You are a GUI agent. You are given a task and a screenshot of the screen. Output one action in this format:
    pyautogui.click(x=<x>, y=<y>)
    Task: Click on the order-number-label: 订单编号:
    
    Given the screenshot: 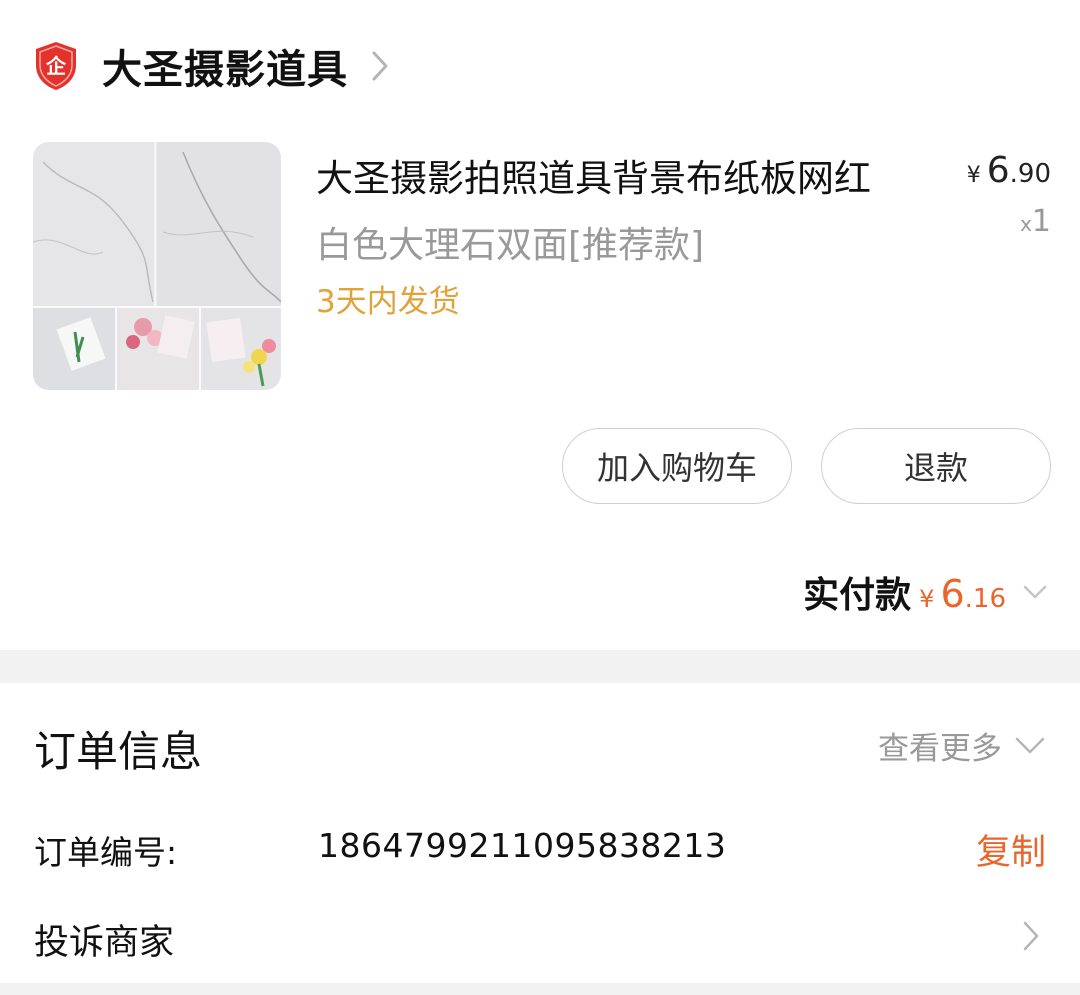 What is the action you would take?
    pyautogui.click(x=106, y=852)
    